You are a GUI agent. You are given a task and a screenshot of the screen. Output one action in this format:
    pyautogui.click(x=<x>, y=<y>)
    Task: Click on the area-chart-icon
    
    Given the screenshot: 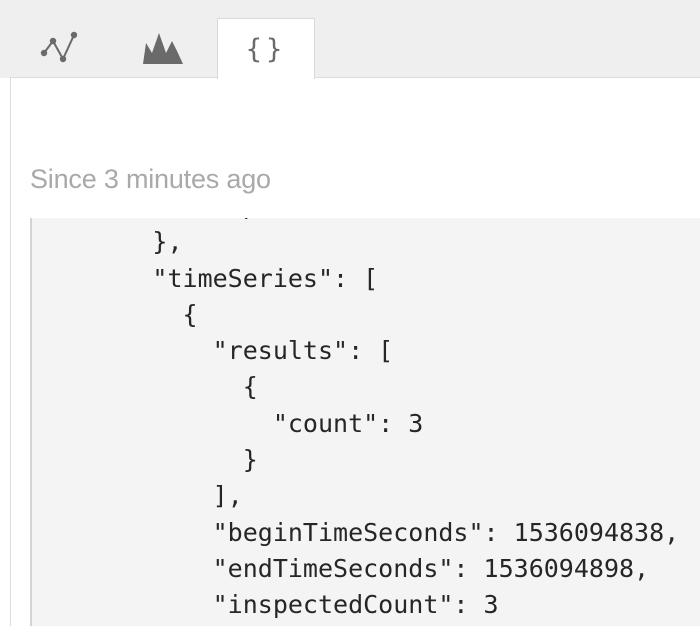 What is the action you would take?
    pyautogui.click(x=163, y=48)
    